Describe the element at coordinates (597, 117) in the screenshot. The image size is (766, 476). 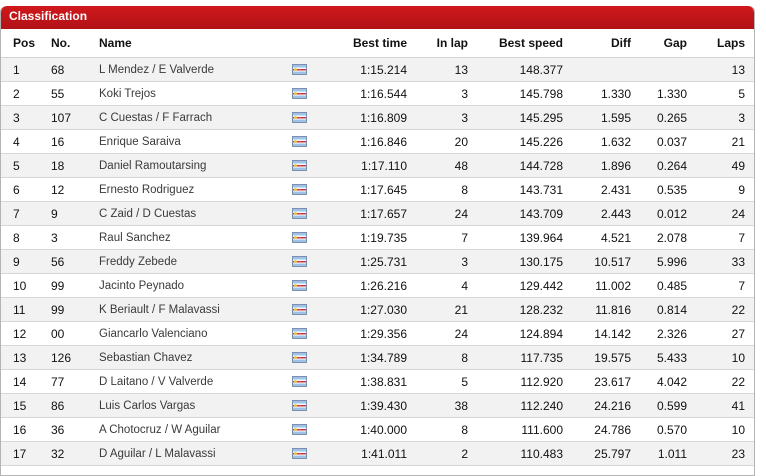
I see `cell-diff: 1.595` at that location.